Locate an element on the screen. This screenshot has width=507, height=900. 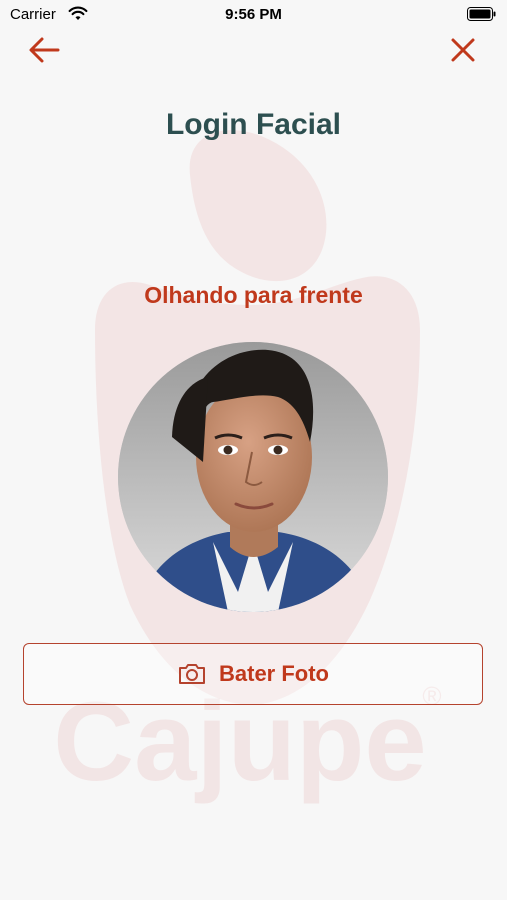
take-photo-button: Bater Foto is located at coordinates (253, 674).